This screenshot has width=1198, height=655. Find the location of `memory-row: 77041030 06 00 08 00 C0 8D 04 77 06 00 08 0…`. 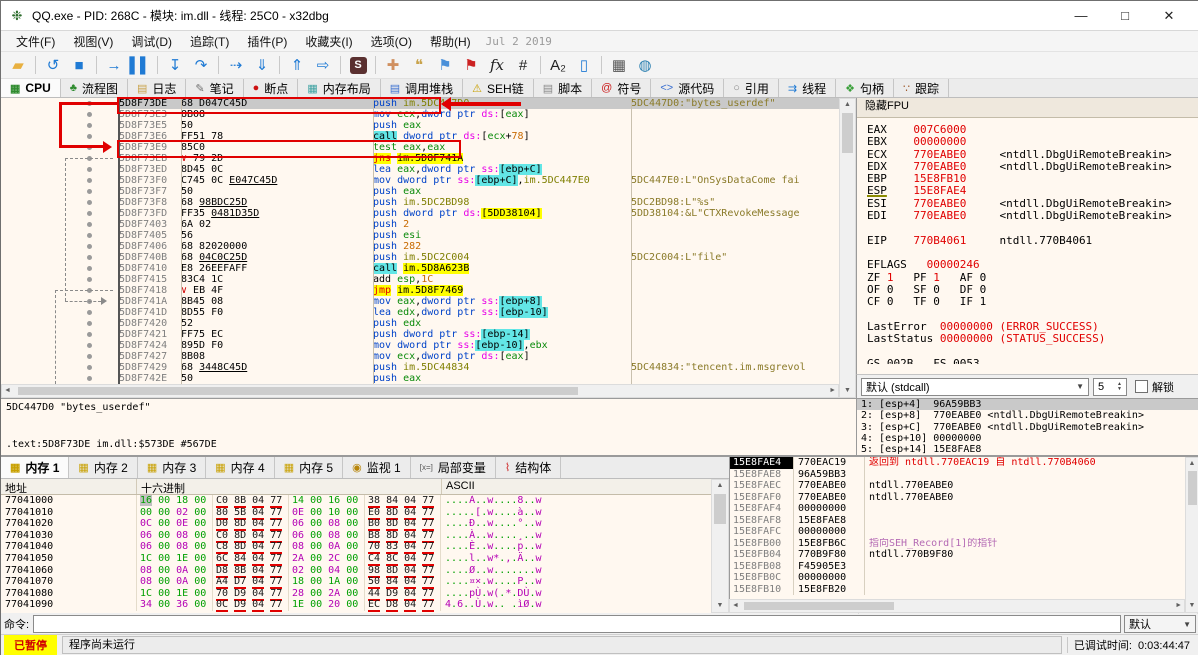

memory-row: 77041030 06 00 08 00 C0 8D 04 77 06 00 08 0… is located at coordinates (356, 536).